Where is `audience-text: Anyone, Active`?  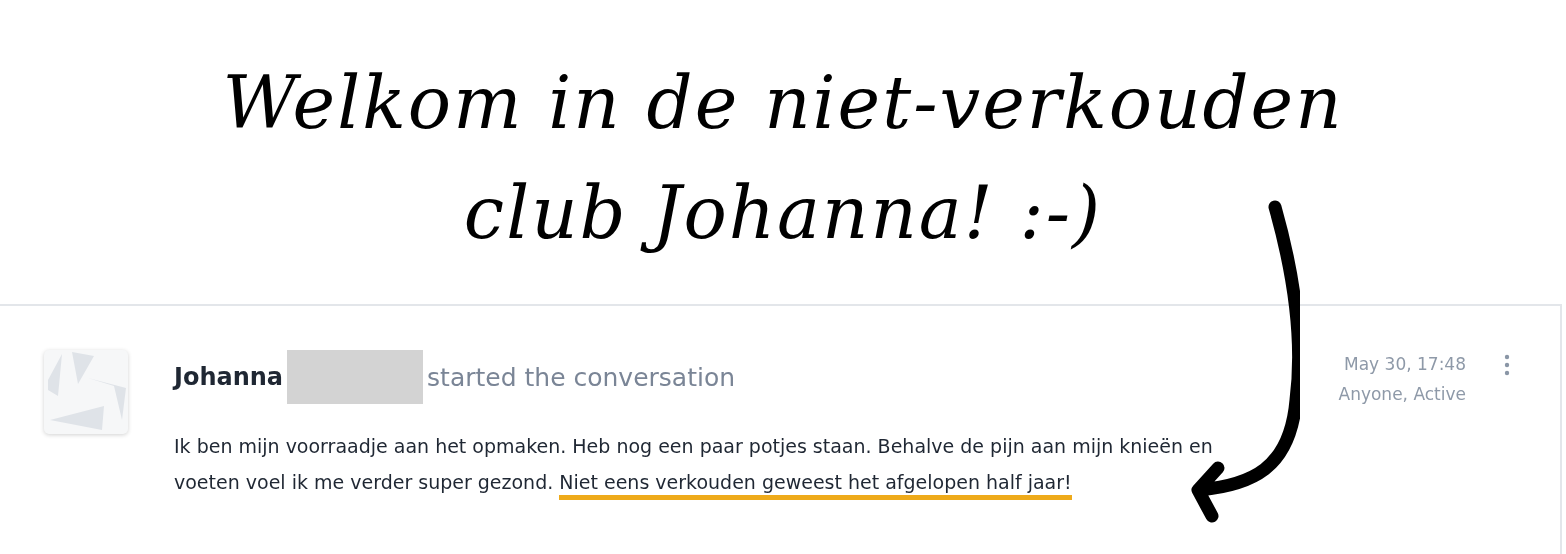
audience-text: Anyone, Active is located at coordinates (1402, 394).